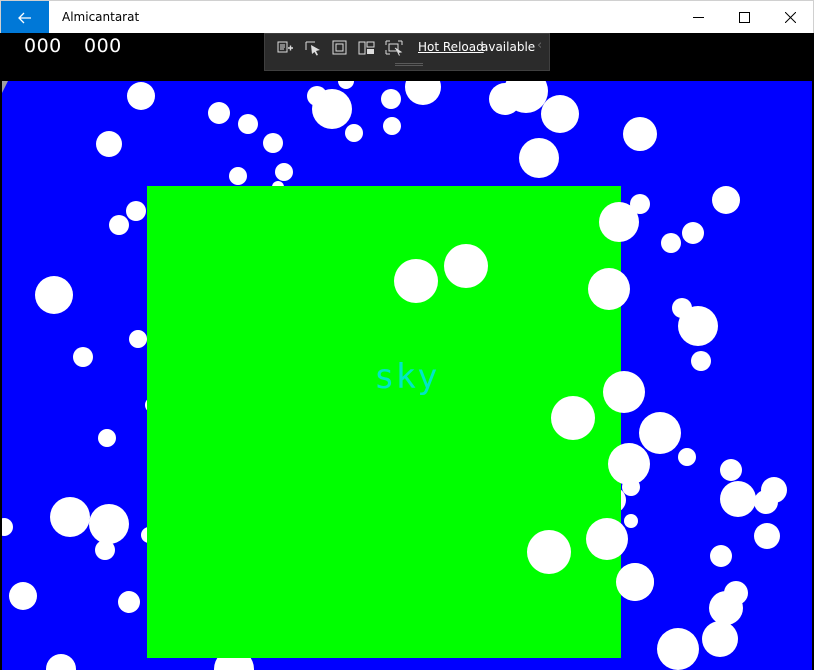 The height and width of the screenshot is (670, 814). I want to click on display-layout-adorners-icon, so click(340, 48).